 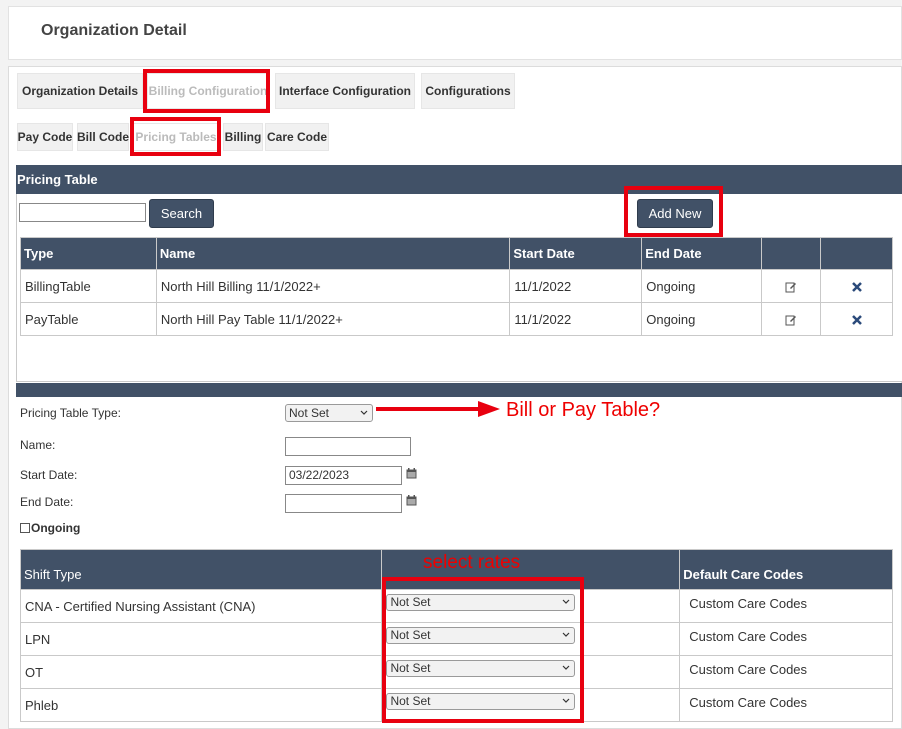 What do you see at coordinates (438, 409) in the screenshot?
I see `arrow-annotation-icon` at bounding box center [438, 409].